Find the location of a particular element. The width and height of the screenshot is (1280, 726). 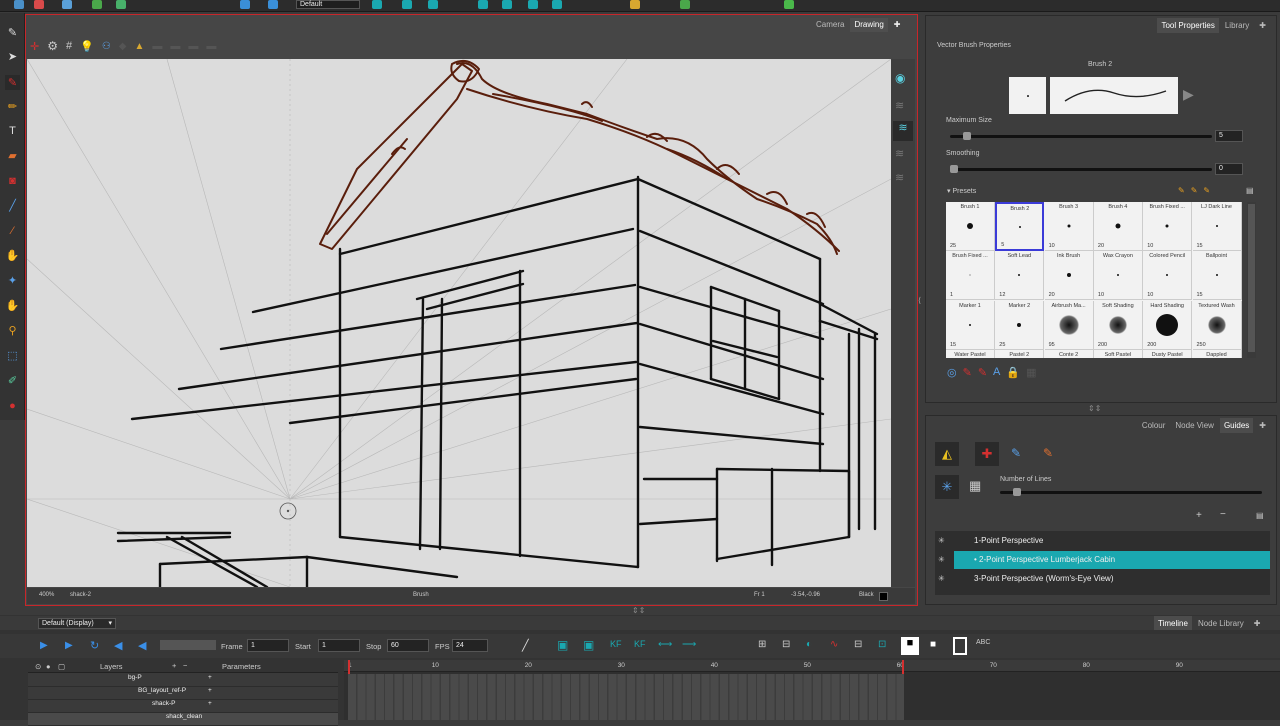

number-of-lines-thumb is located at coordinates (1016, 492).